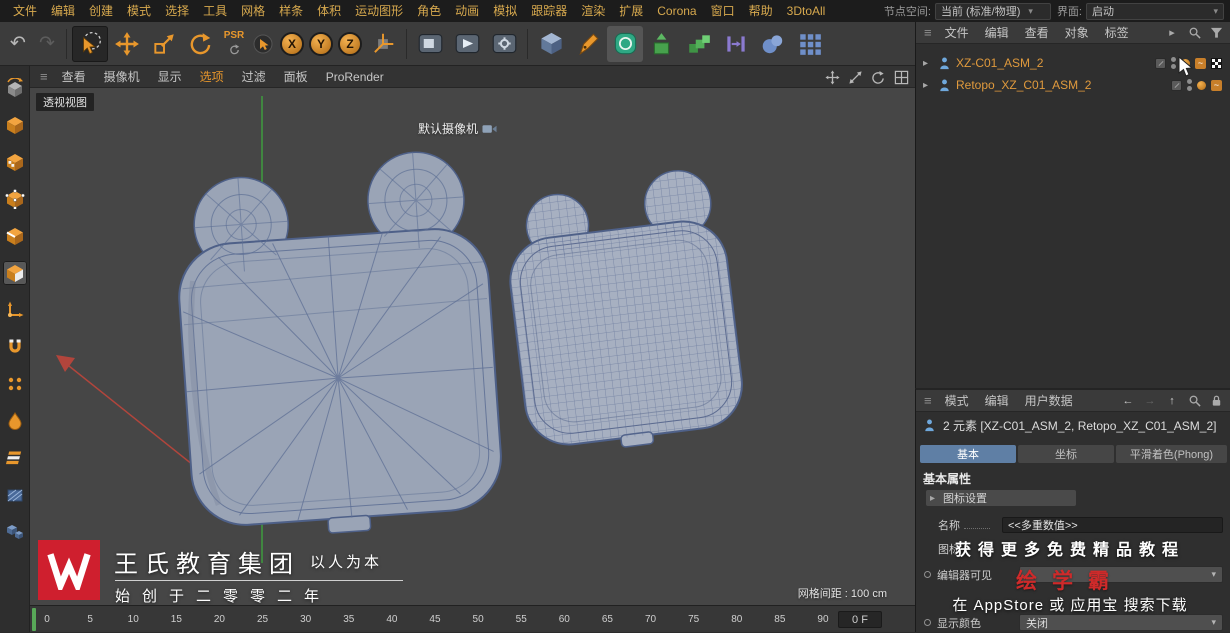  Describe the element at coordinates (44, 76) in the screenshot. I see `viewport-menu-grip-icon: ≡` at that location.